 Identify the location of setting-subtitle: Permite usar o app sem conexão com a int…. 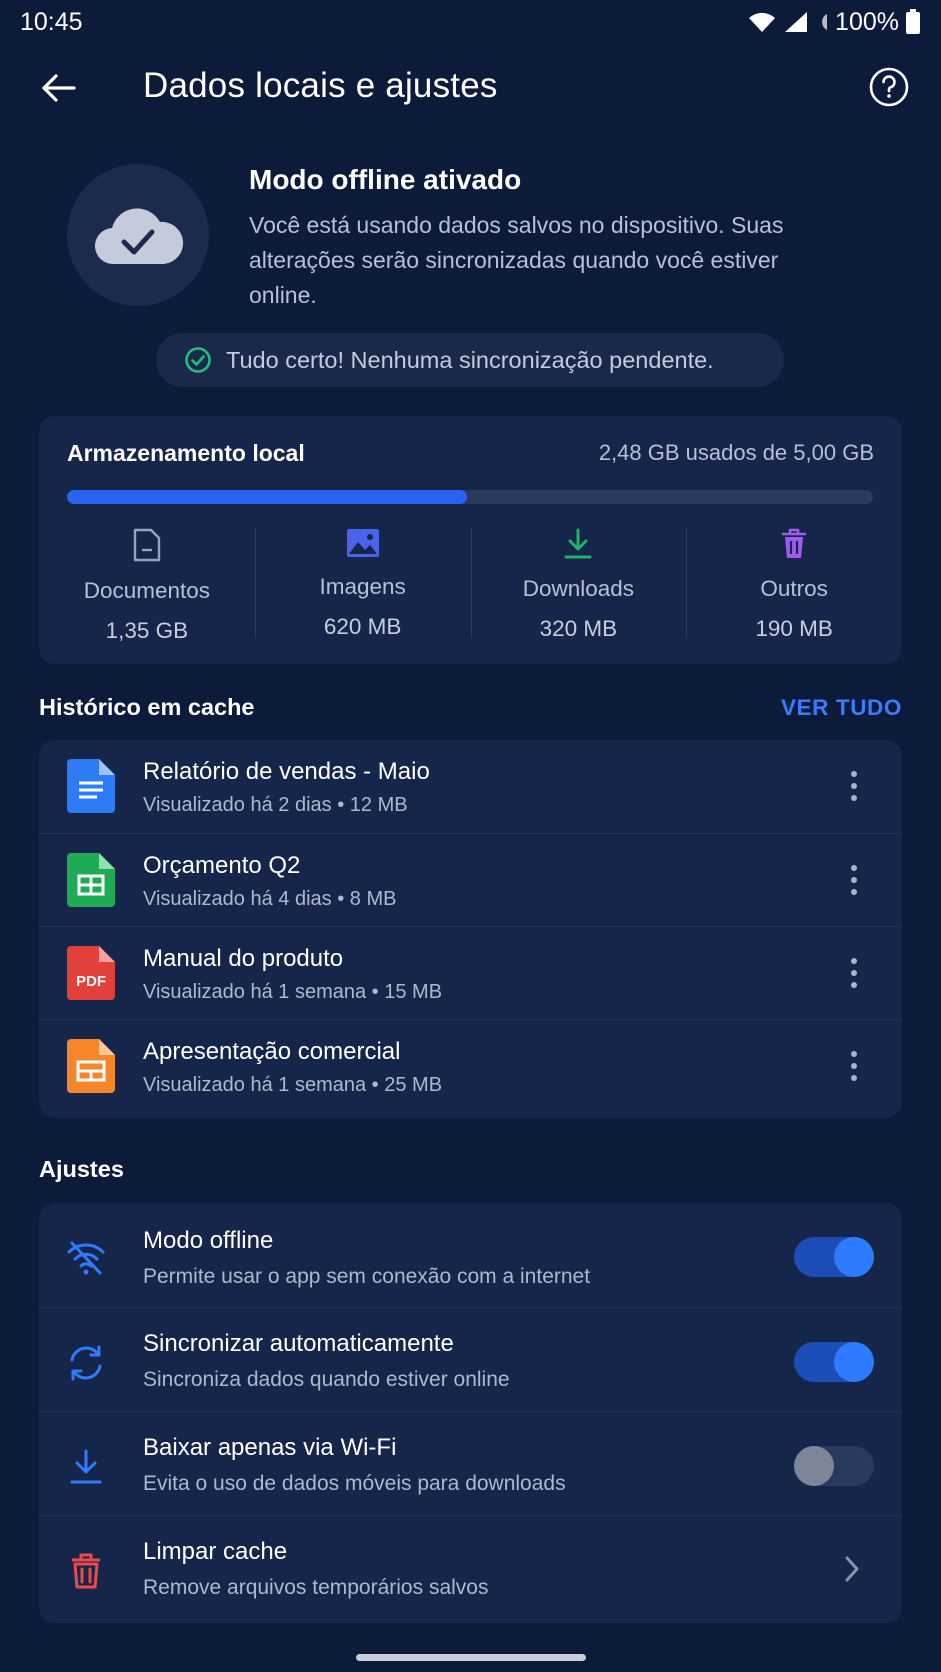
(367, 1276).